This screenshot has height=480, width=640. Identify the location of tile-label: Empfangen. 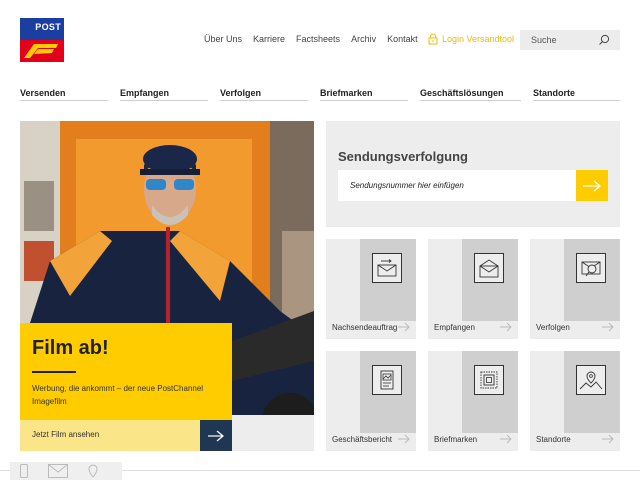
(454, 327).